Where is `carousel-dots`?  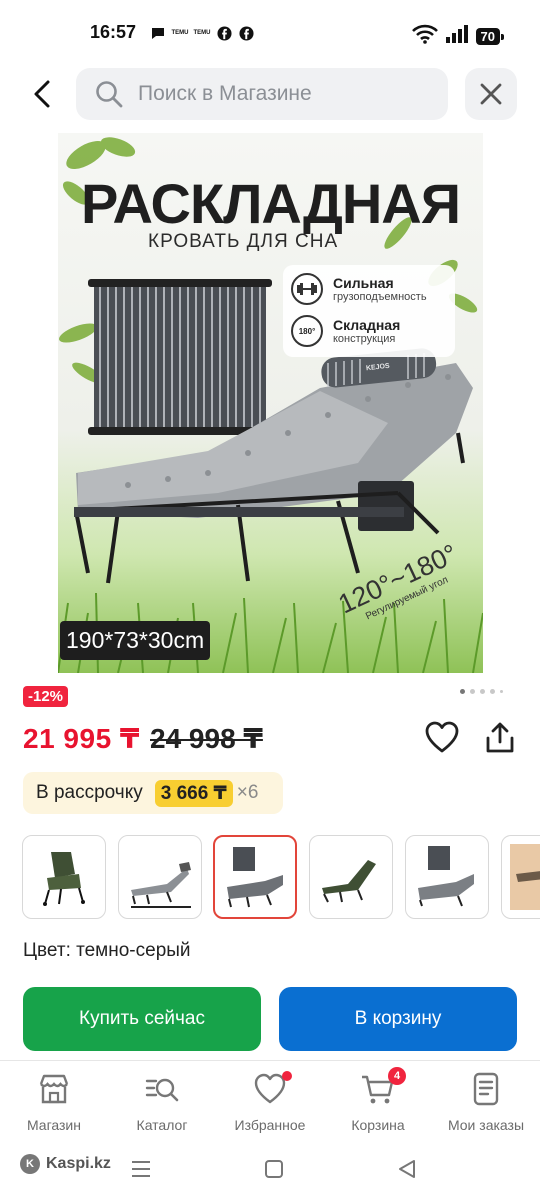 carousel-dots is located at coordinates (481, 691).